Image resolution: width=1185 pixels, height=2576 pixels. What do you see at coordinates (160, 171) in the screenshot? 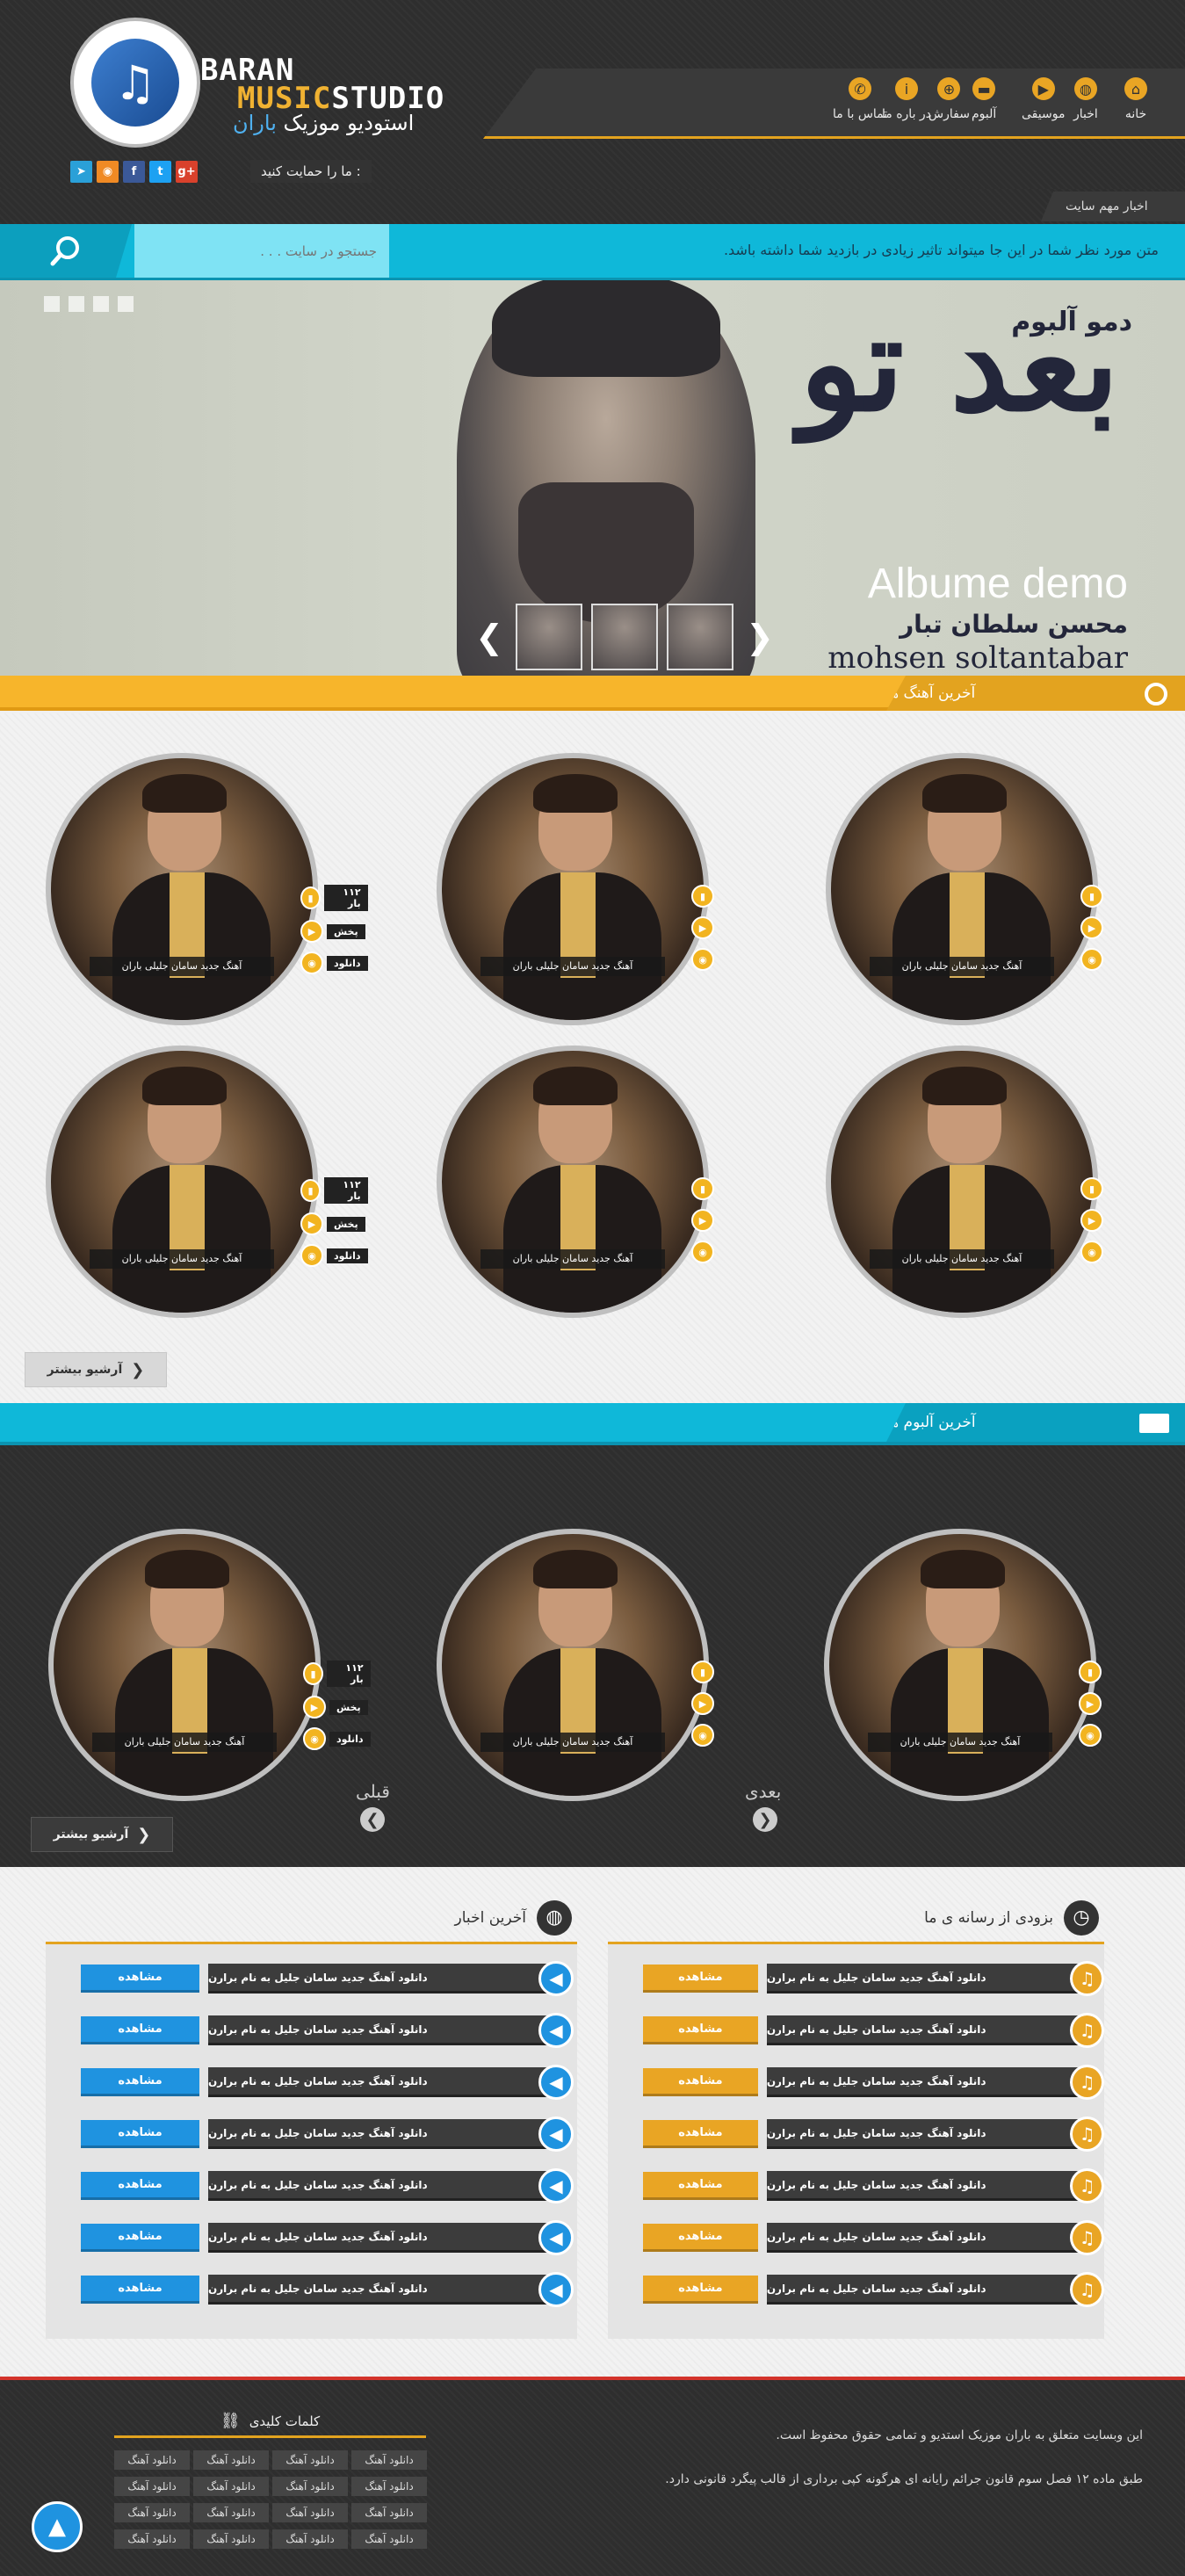
I see `twitter-icon: t` at bounding box center [160, 171].